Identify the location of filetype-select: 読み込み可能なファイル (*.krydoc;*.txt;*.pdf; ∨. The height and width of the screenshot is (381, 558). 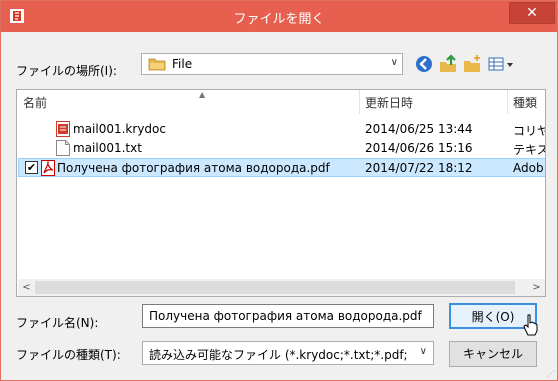
(288, 353).